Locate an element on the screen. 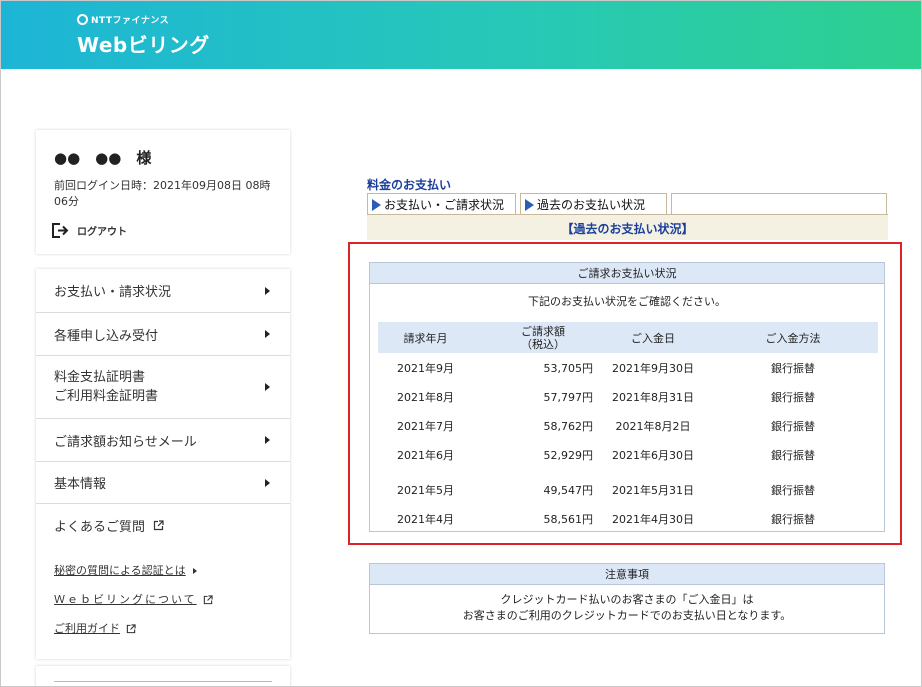 This screenshot has width=922, height=687. sidebar-item-applications: 各種申し込み受付 is located at coordinates (163, 334).